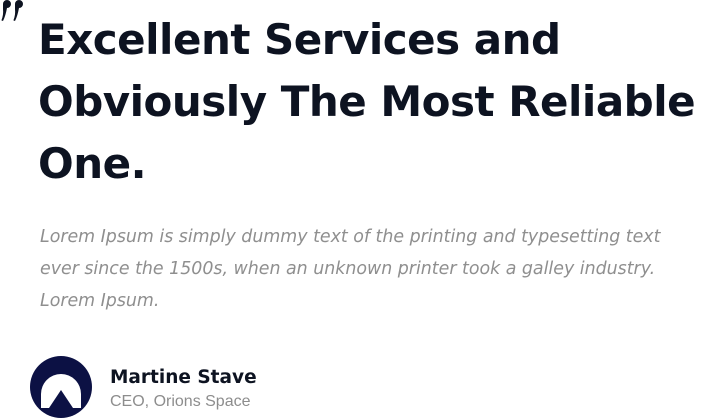 Image resolution: width=705 pixels, height=418 pixels. Describe the element at coordinates (183, 377) in the screenshot. I see `author-name: Martine Stave` at that location.